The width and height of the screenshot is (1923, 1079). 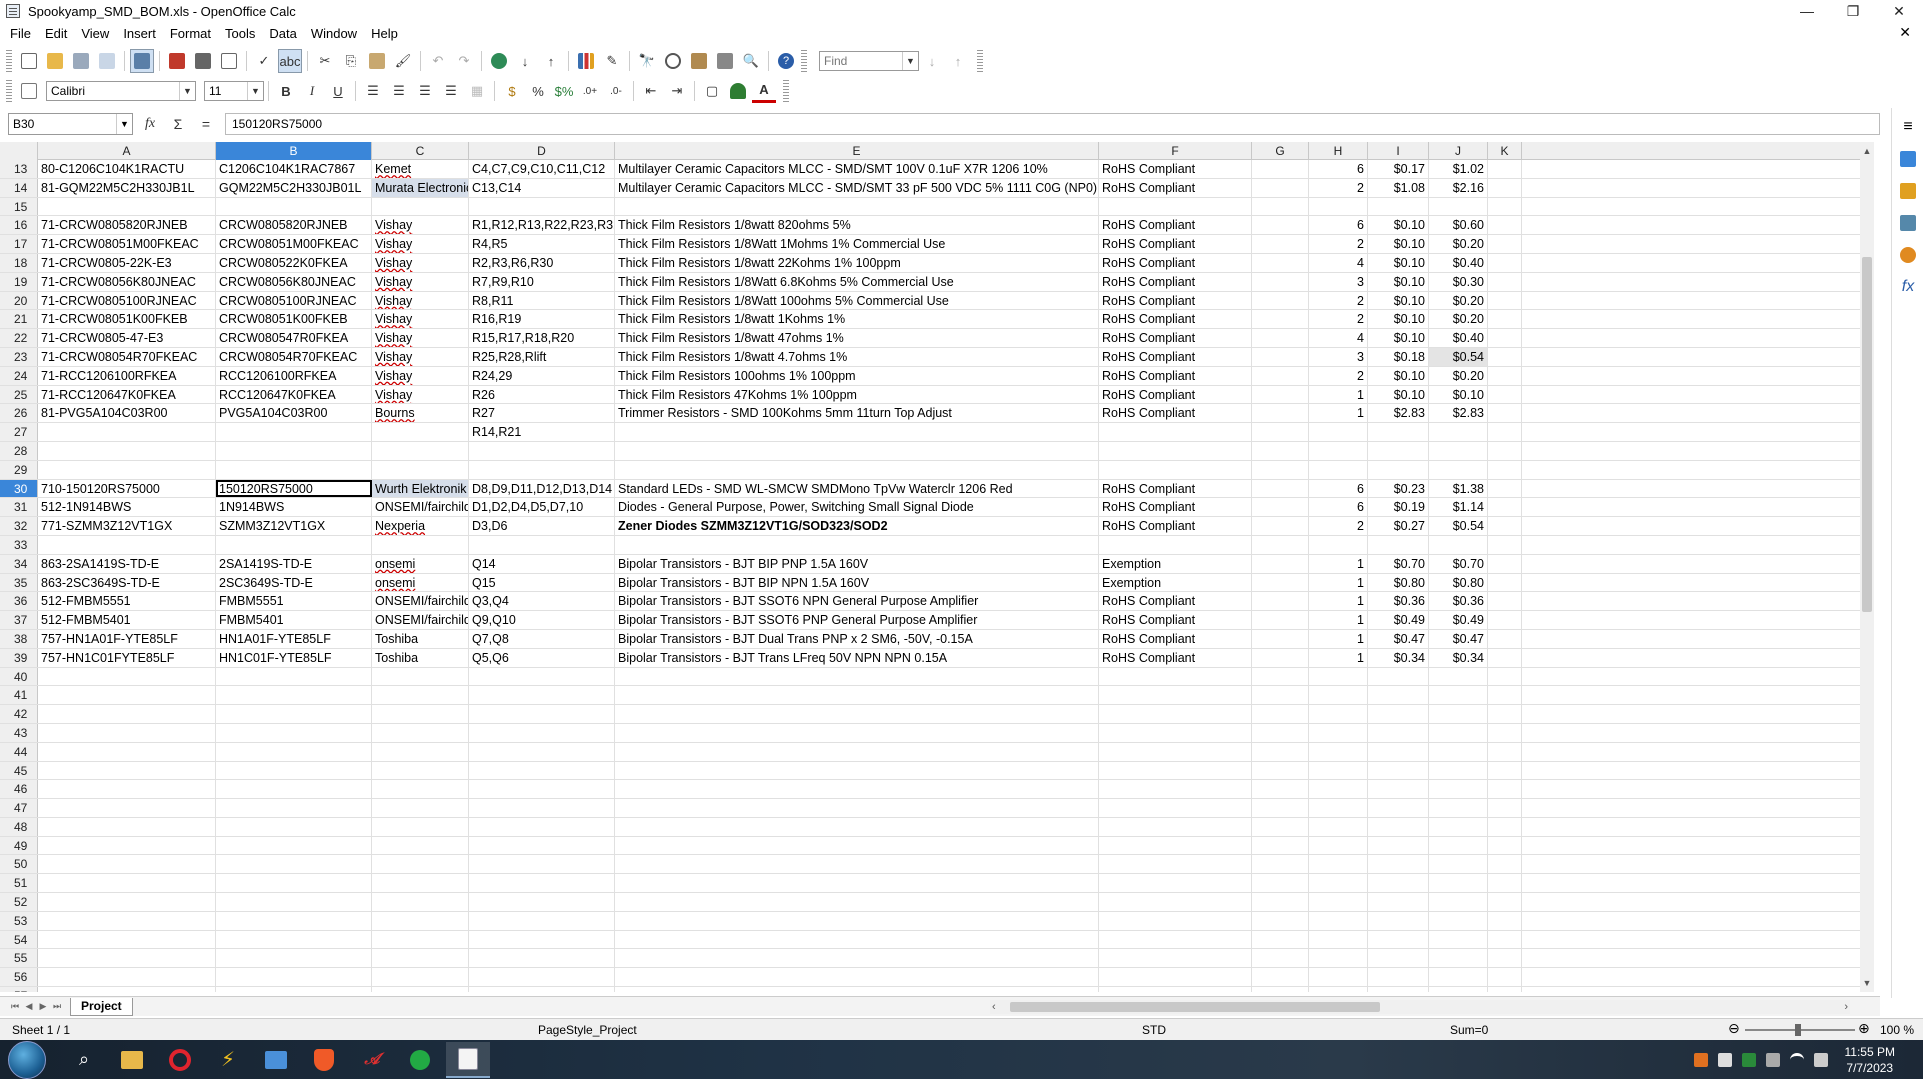 What do you see at coordinates (420, 432) in the screenshot?
I see `cell-c27` at bounding box center [420, 432].